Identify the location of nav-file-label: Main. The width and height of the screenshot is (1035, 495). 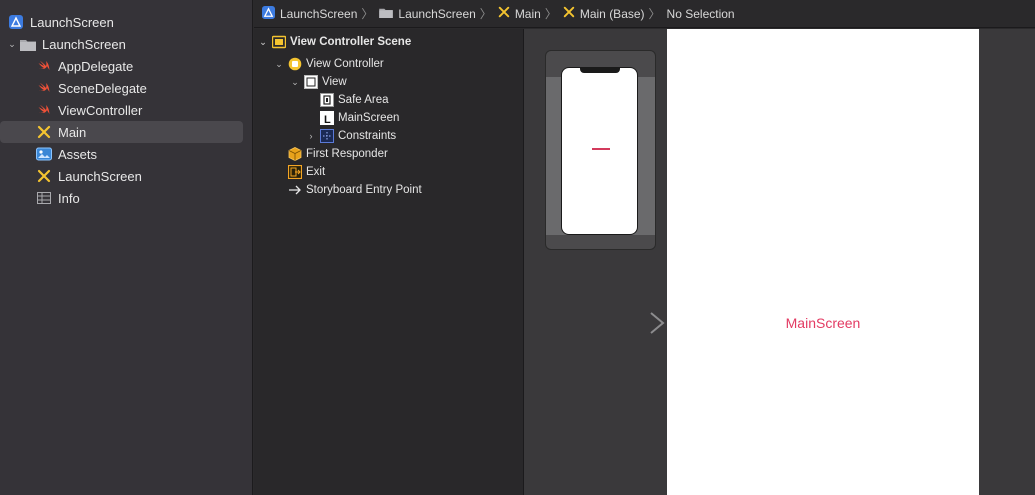
(72, 132).